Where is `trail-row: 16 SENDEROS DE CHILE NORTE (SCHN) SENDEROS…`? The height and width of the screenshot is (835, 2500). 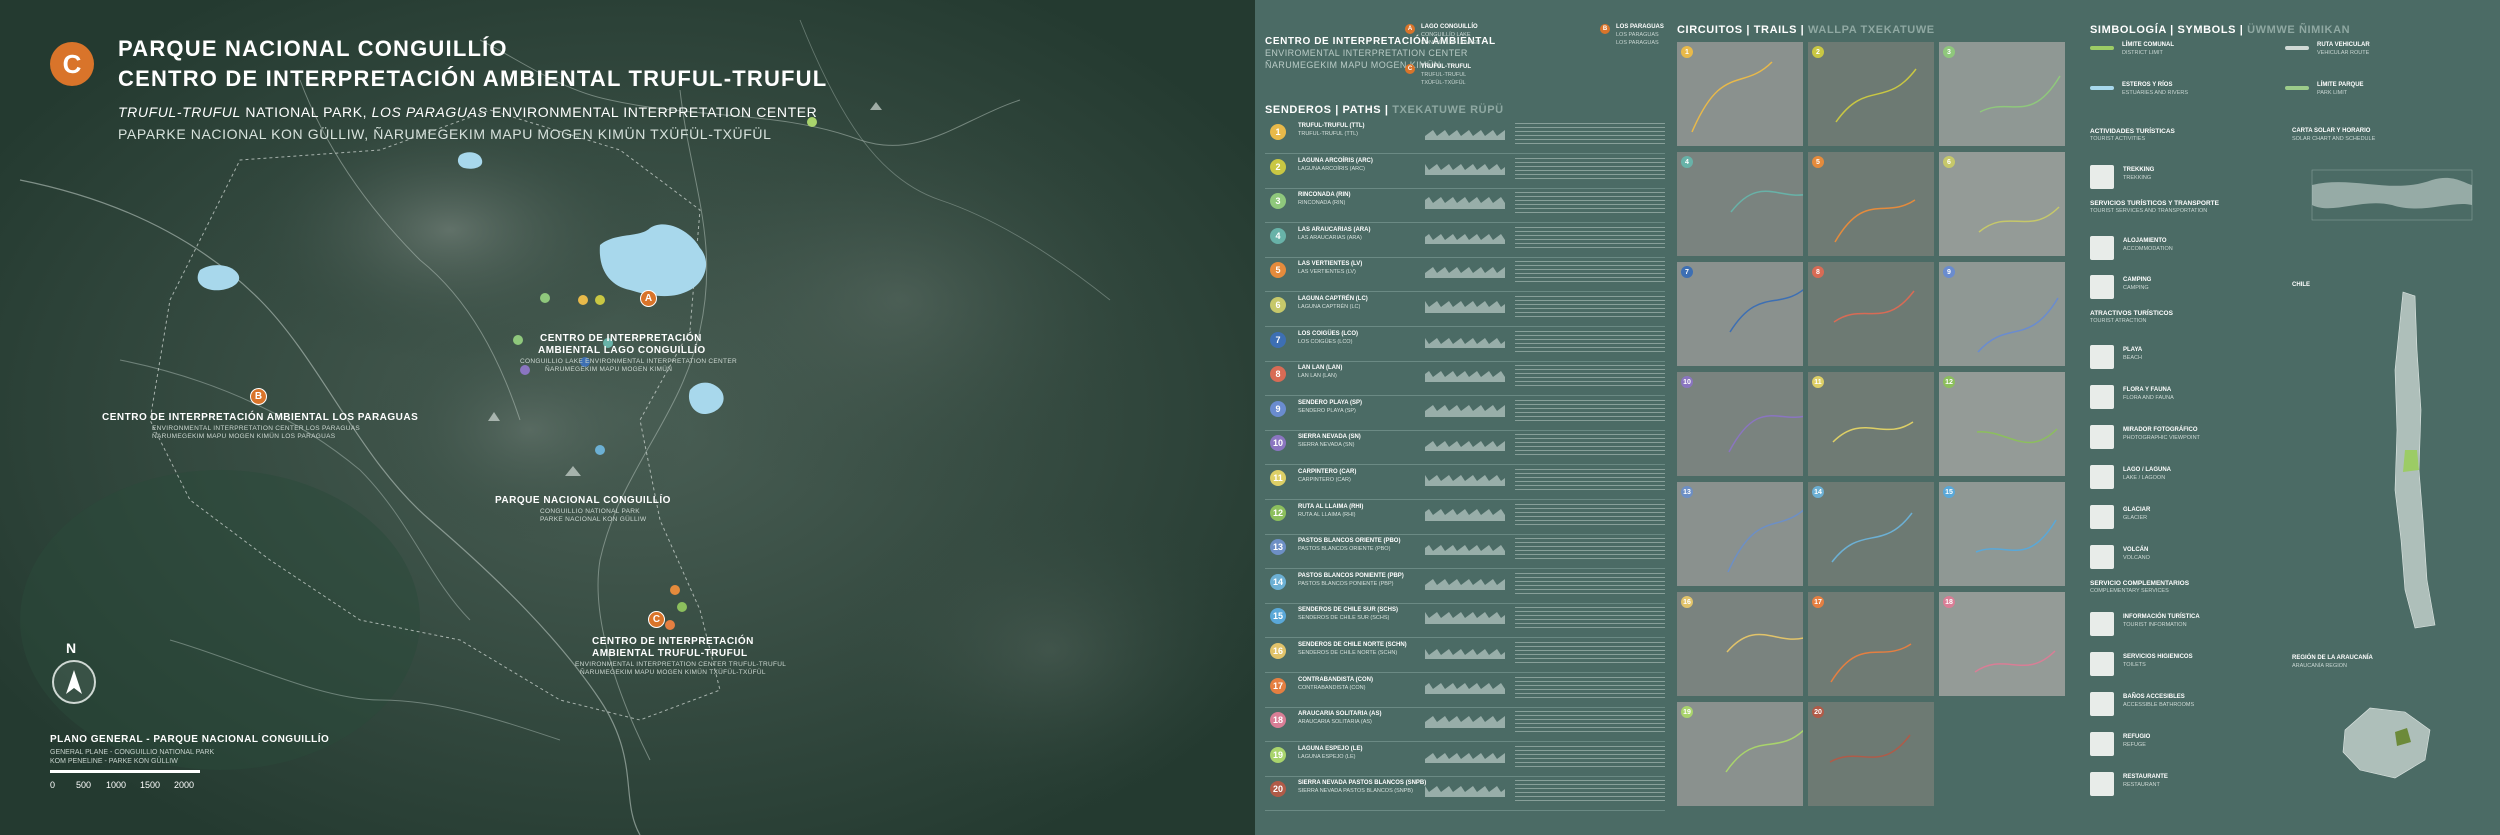 trail-row: 16 SENDEROS DE CHILE NORTE (SCHN) SENDEROS… is located at coordinates (1465, 656).